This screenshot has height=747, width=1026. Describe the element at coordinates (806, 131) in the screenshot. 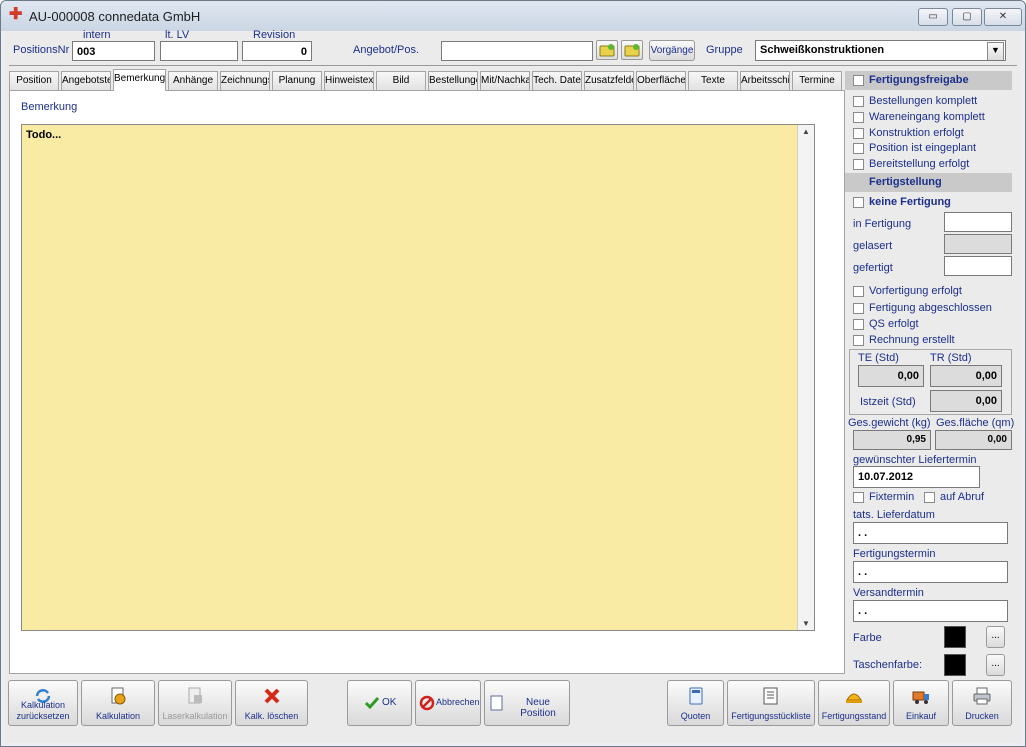

I see `scroll-up-icon: ▲` at that location.